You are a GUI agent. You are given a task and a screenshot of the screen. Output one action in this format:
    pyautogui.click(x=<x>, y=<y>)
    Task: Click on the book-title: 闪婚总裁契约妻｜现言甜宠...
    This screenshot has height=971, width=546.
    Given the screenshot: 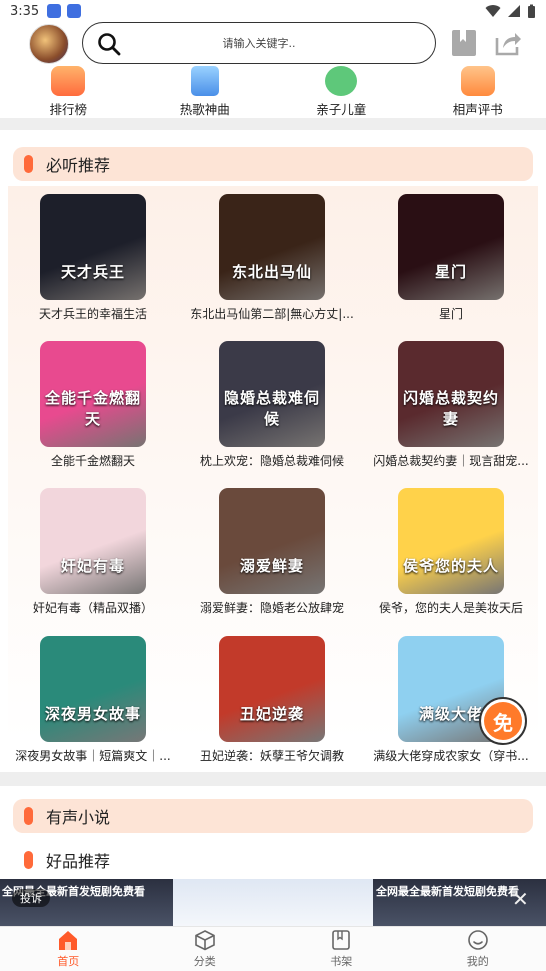 What is the action you would take?
    pyautogui.click(x=451, y=460)
    